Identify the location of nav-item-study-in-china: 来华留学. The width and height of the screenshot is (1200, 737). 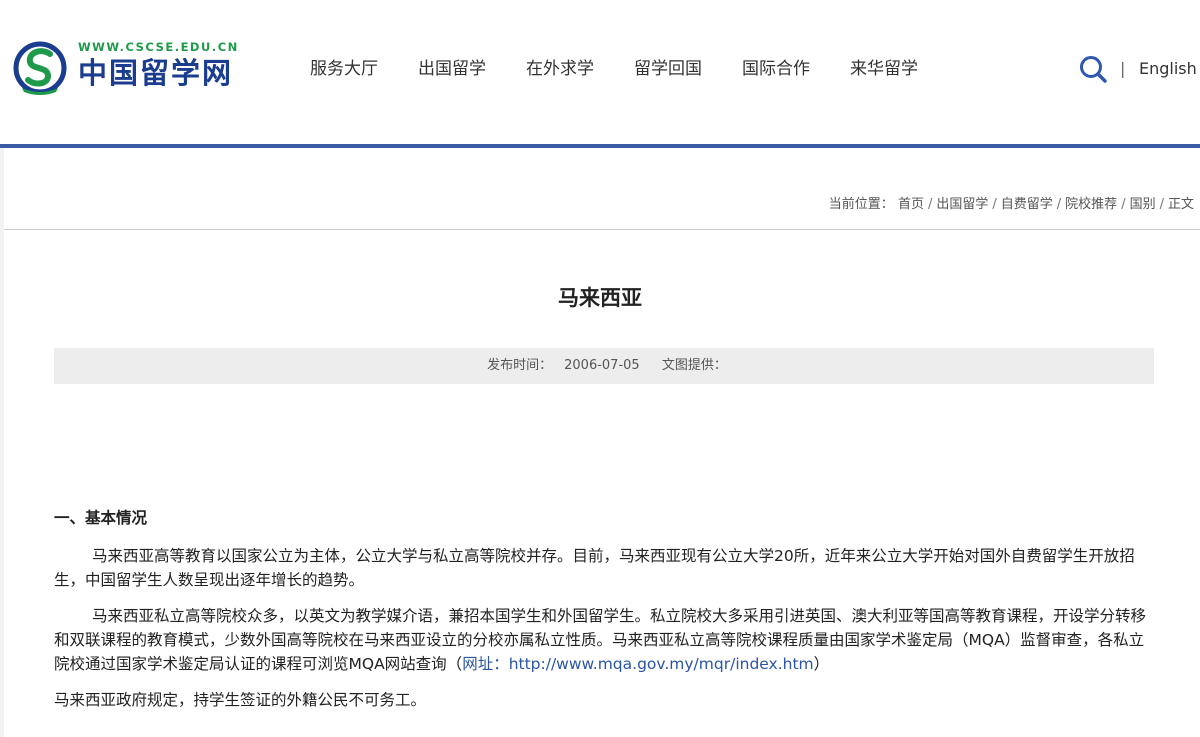
(884, 69).